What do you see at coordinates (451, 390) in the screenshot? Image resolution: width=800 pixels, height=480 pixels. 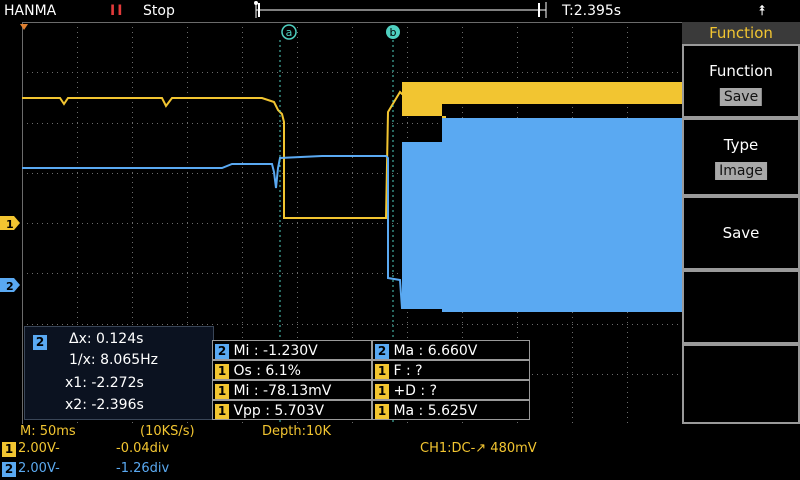 I see `measurement-ch1-duty: 1 +D : ?` at bounding box center [451, 390].